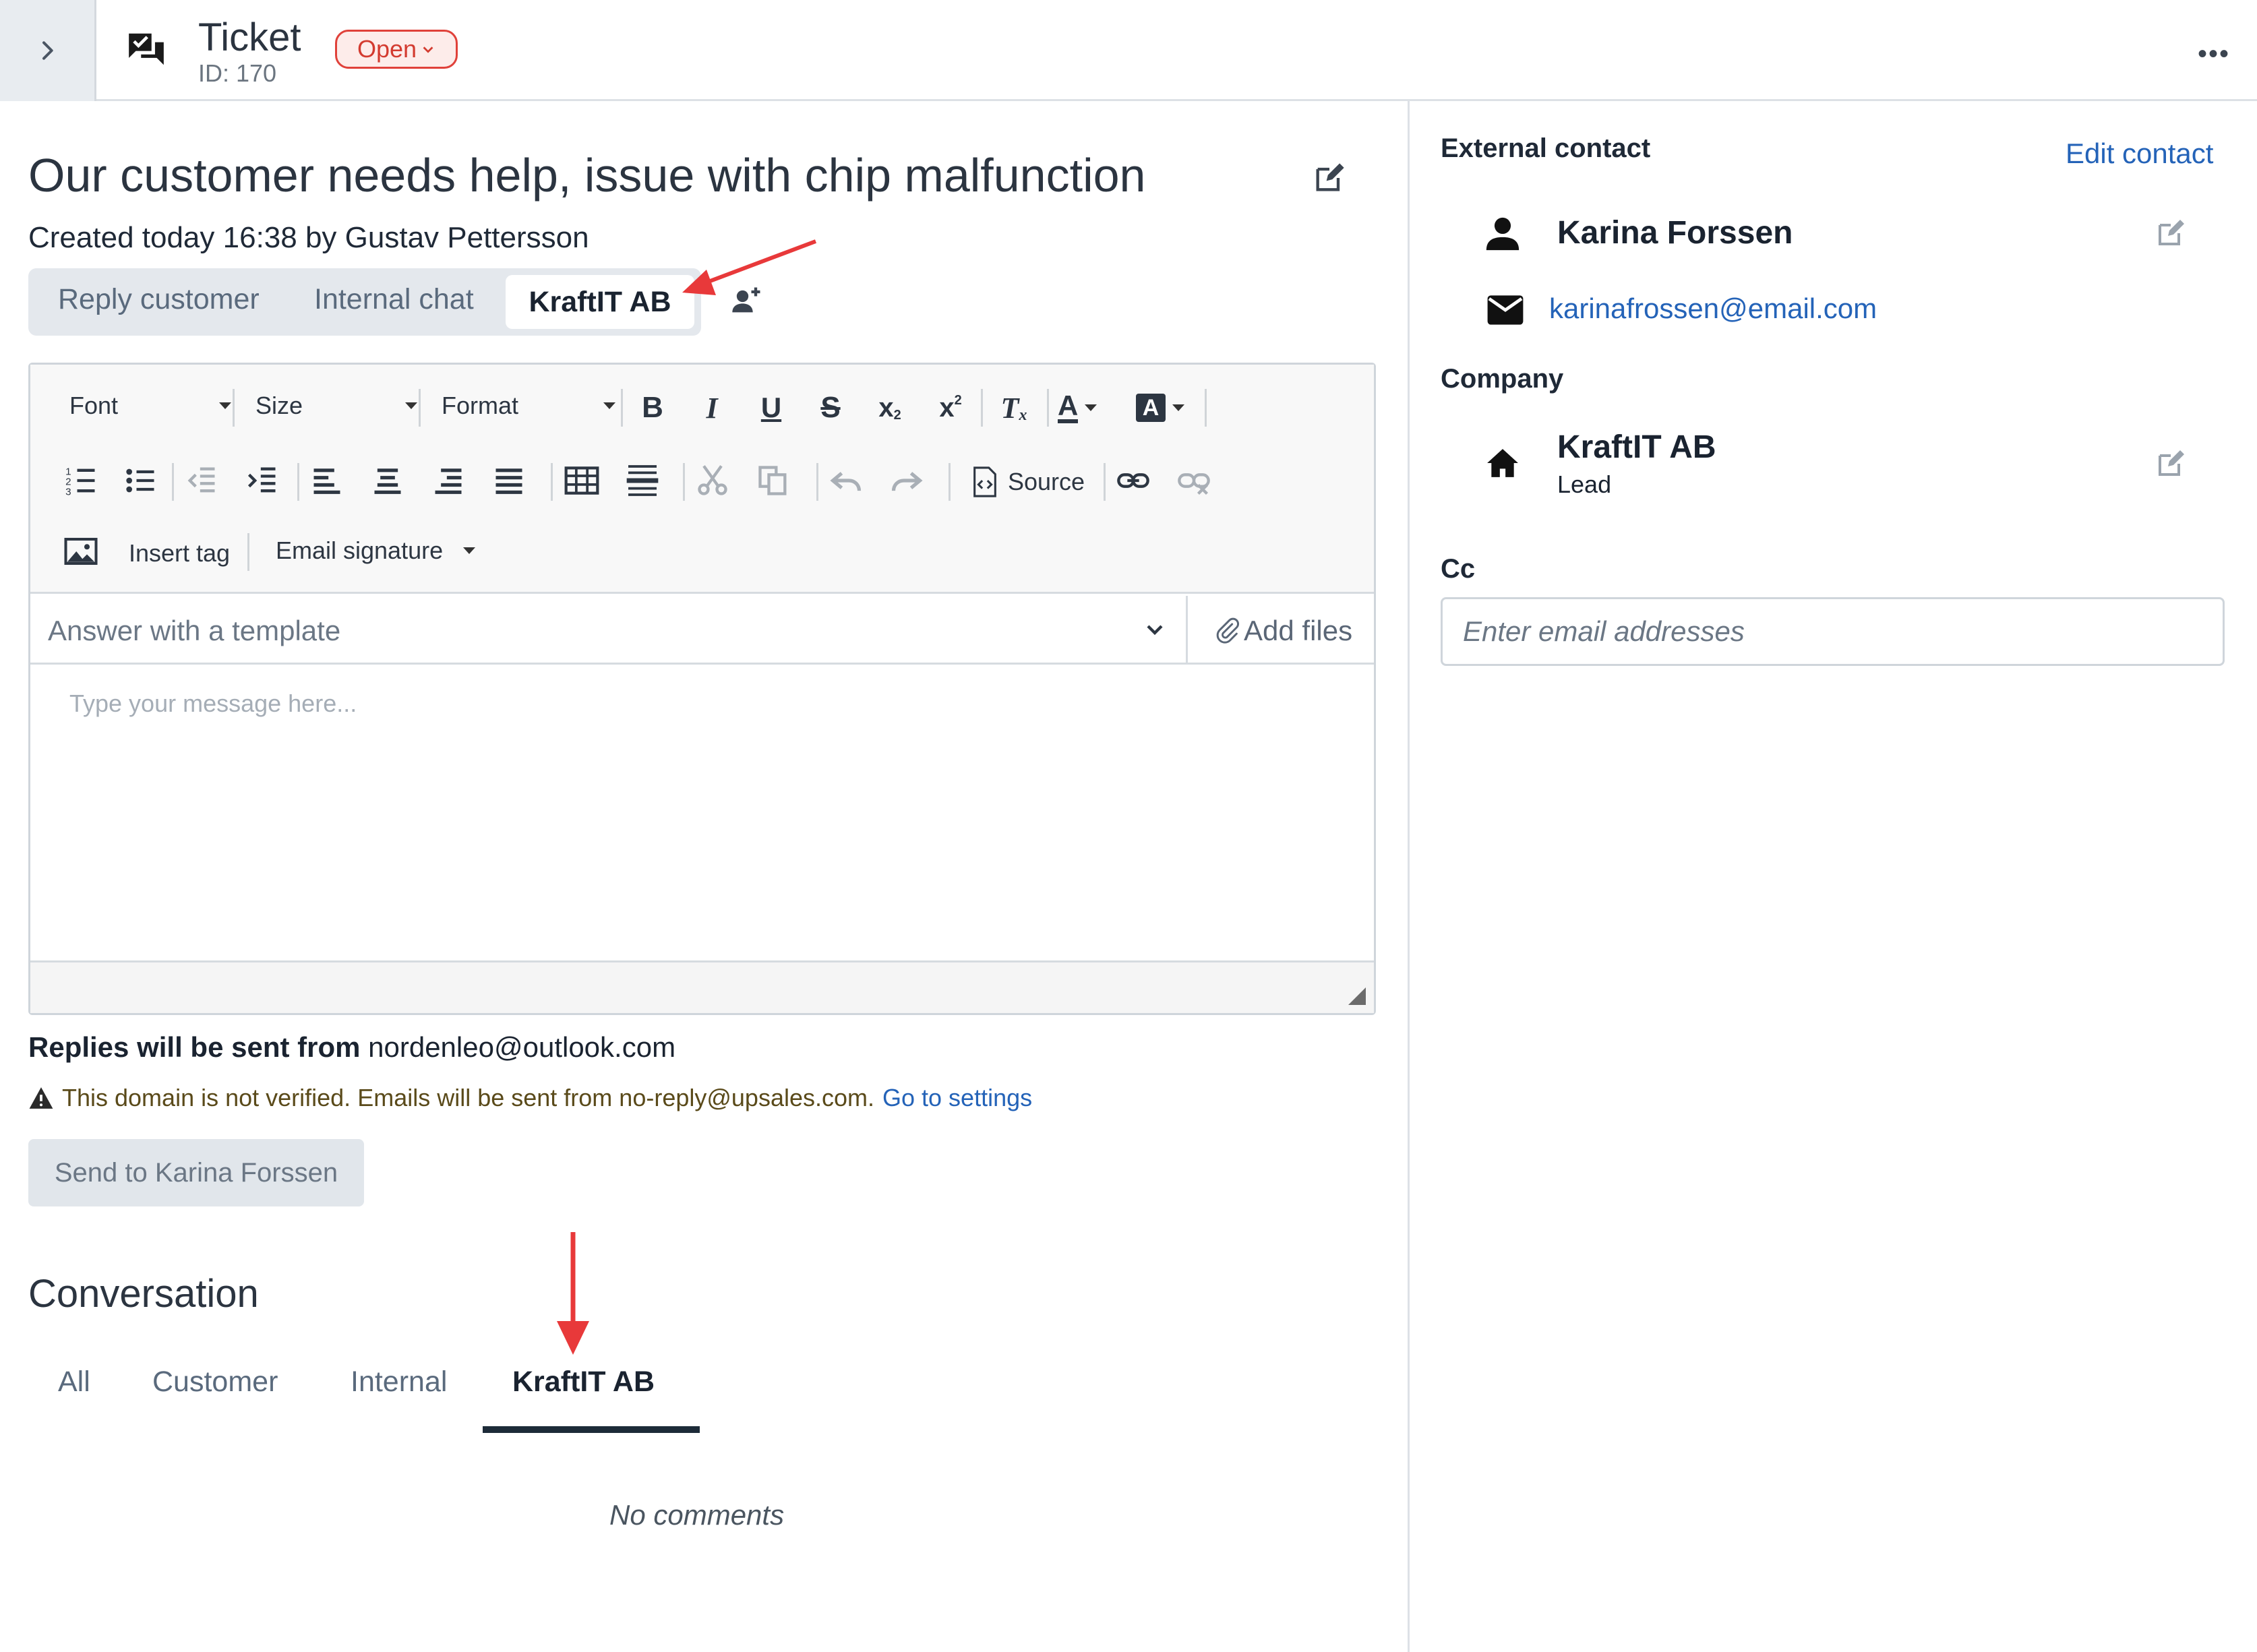  What do you see at coordinates (1046, 481) in the screenshot?
I see `source-label: Source` at bounding box center [1046, 481].